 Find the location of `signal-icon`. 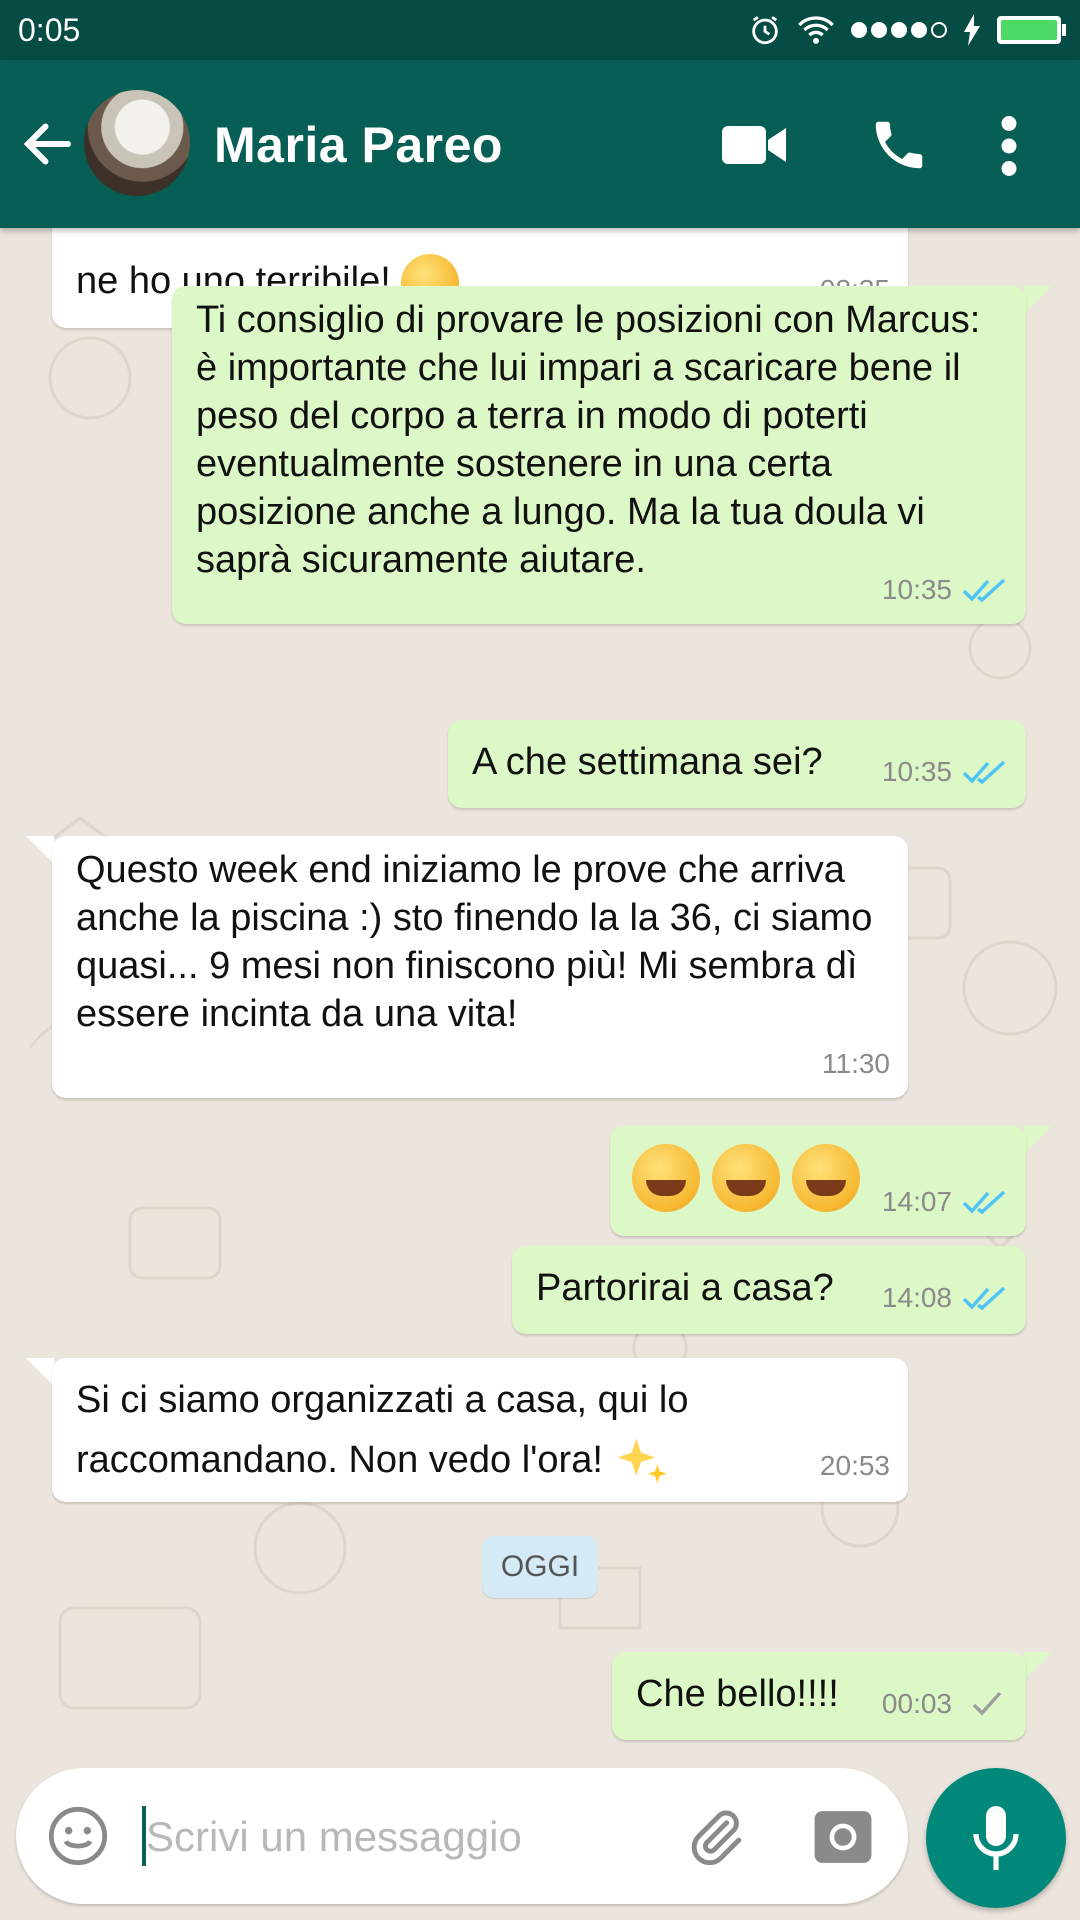

signal-icon is located at coordinates (899, 30).